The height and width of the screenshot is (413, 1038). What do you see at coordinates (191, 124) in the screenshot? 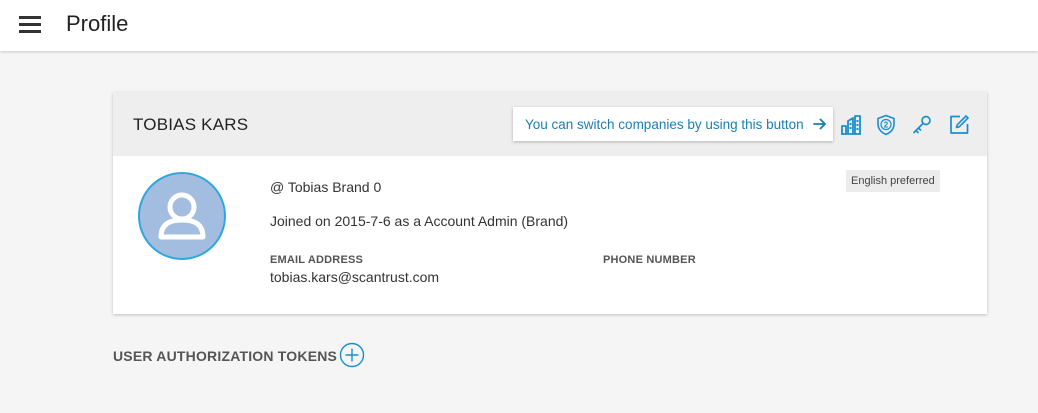
I see `user-name: TOBIAS KARS` at bounding box center [191, 124].